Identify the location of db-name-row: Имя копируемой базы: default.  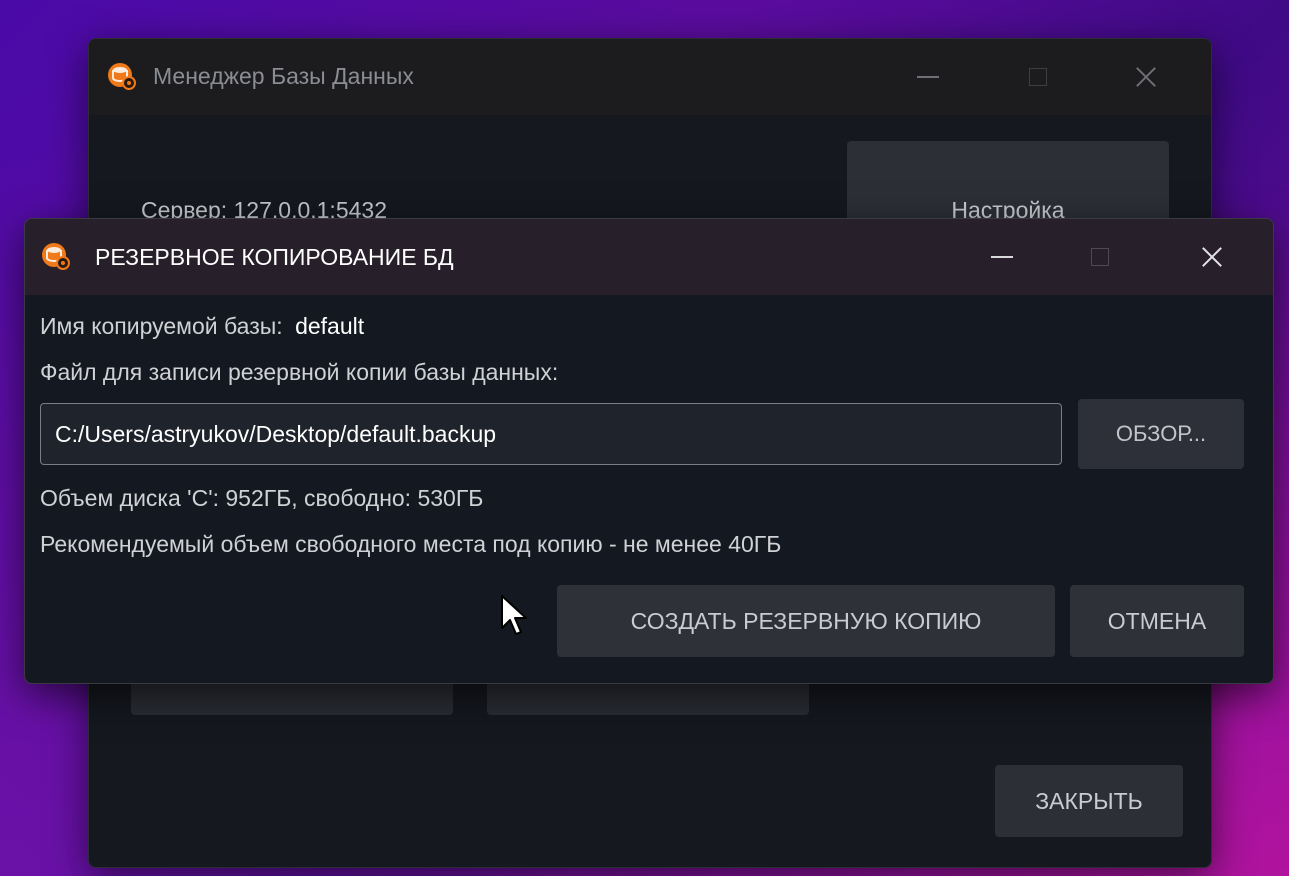
(202, 326).